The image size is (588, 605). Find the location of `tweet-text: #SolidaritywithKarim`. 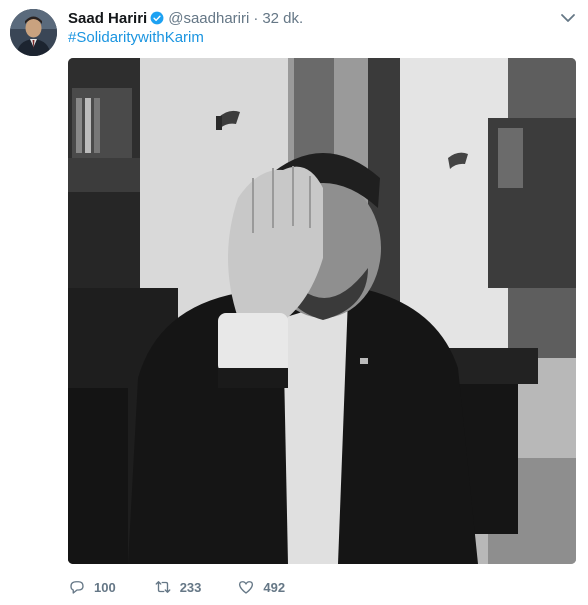

tweet-text: #SolidaritywithKarim is located at coordinates (136, 38).